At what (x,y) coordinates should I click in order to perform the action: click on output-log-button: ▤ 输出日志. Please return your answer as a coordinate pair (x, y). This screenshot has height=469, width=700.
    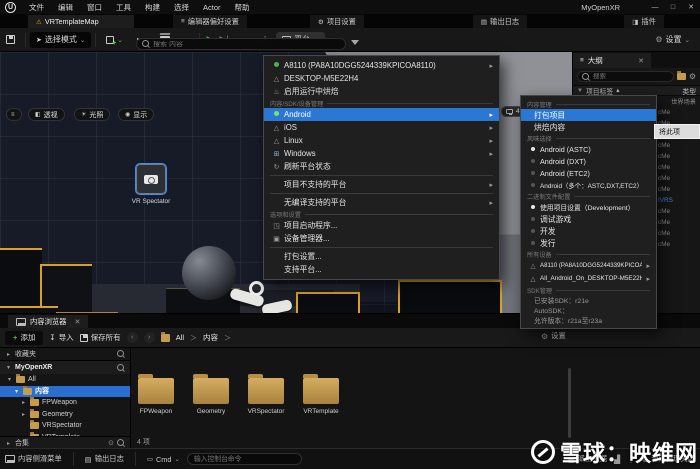
    Looking at the image, I should click on (104, 459).